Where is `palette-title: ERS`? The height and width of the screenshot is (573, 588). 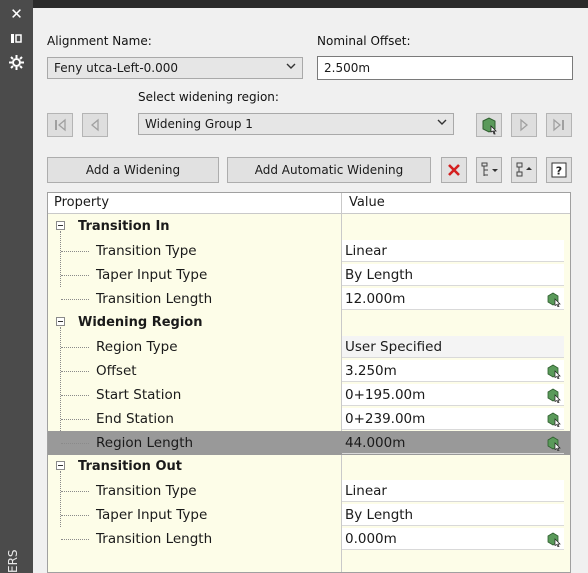
palette-title: ERS is located at coordinates (13, 561).